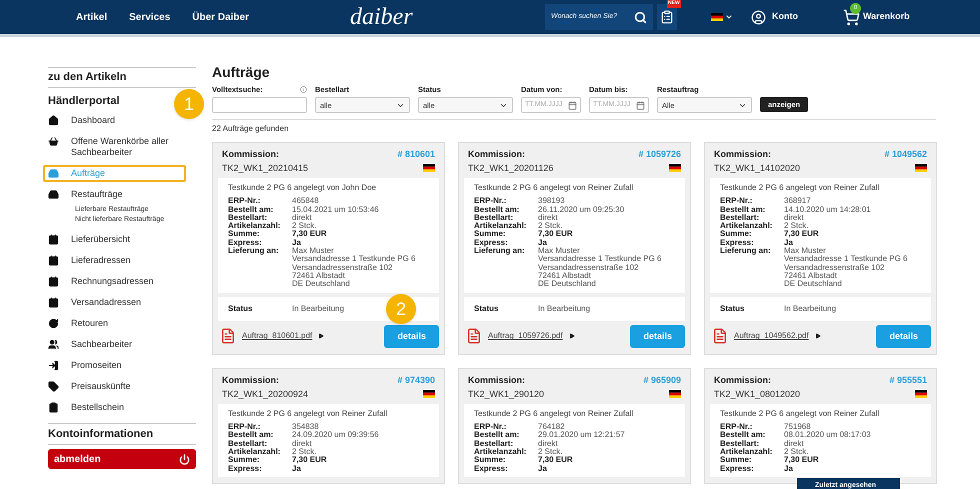  What do you see at coordinates (114, 260) in the screenshot?
I see `sidebar-item: Lieferadressen` at bounding box center [114, 260].